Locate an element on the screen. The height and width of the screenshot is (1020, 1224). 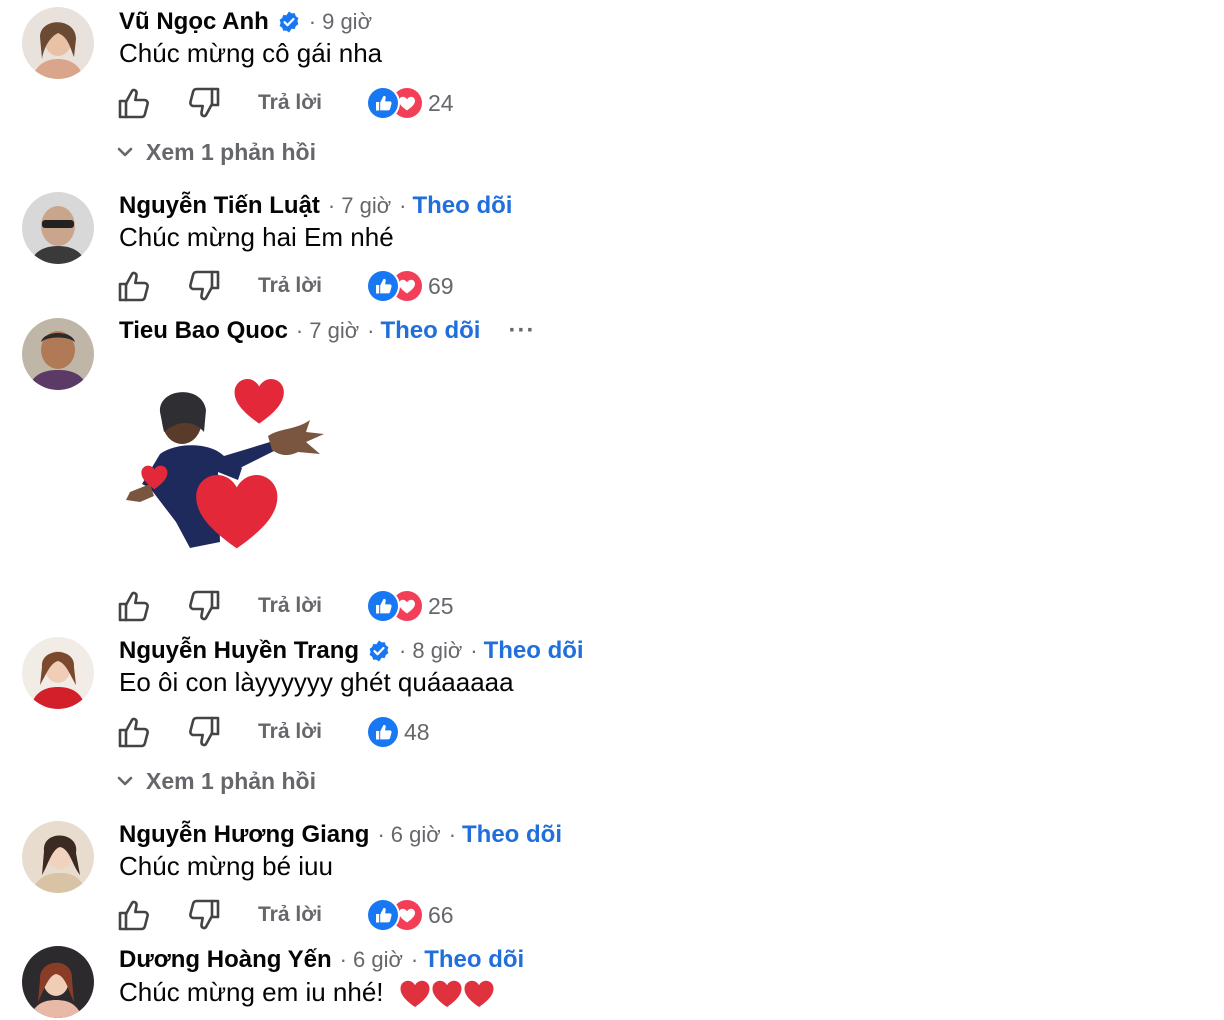
comment-actions: Trả lời 69 is located at coordinates (285, 286).